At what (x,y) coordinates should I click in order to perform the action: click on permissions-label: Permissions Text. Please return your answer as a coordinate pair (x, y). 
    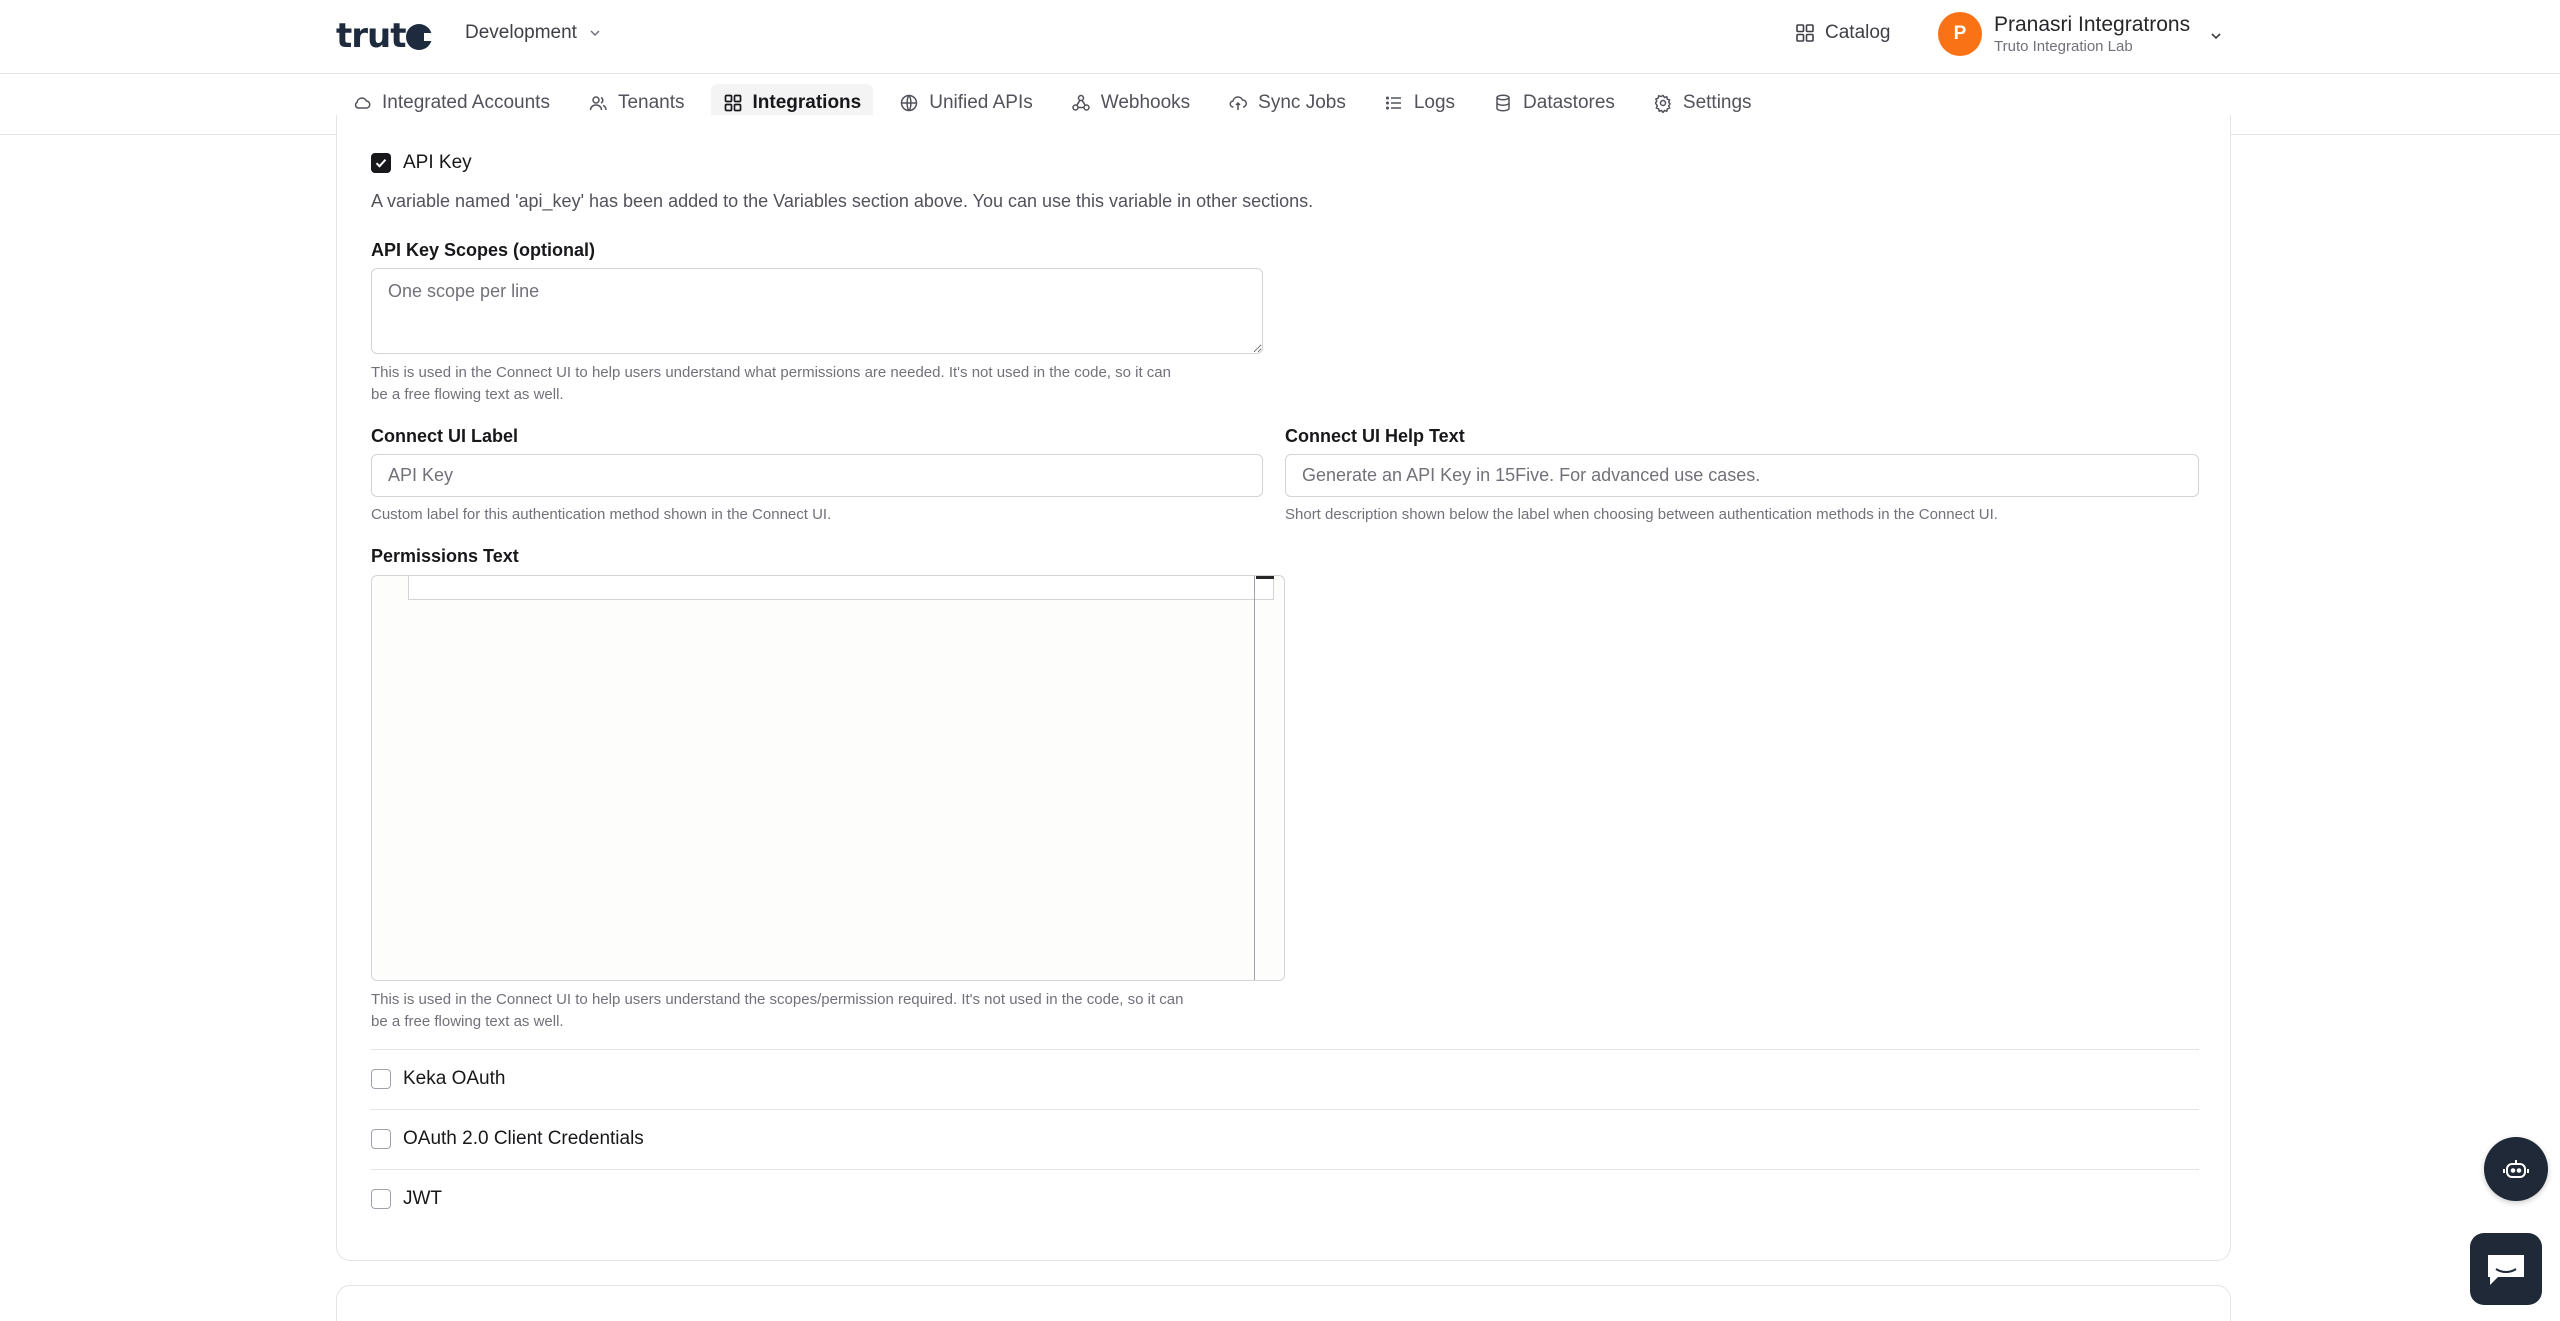
    Looking at the image, I should click on (445, 556).